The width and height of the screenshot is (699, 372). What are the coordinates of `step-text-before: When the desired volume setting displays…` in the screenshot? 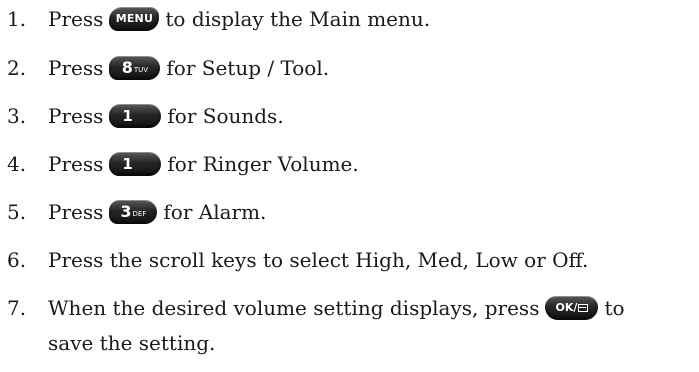 It's located at (294, 308).